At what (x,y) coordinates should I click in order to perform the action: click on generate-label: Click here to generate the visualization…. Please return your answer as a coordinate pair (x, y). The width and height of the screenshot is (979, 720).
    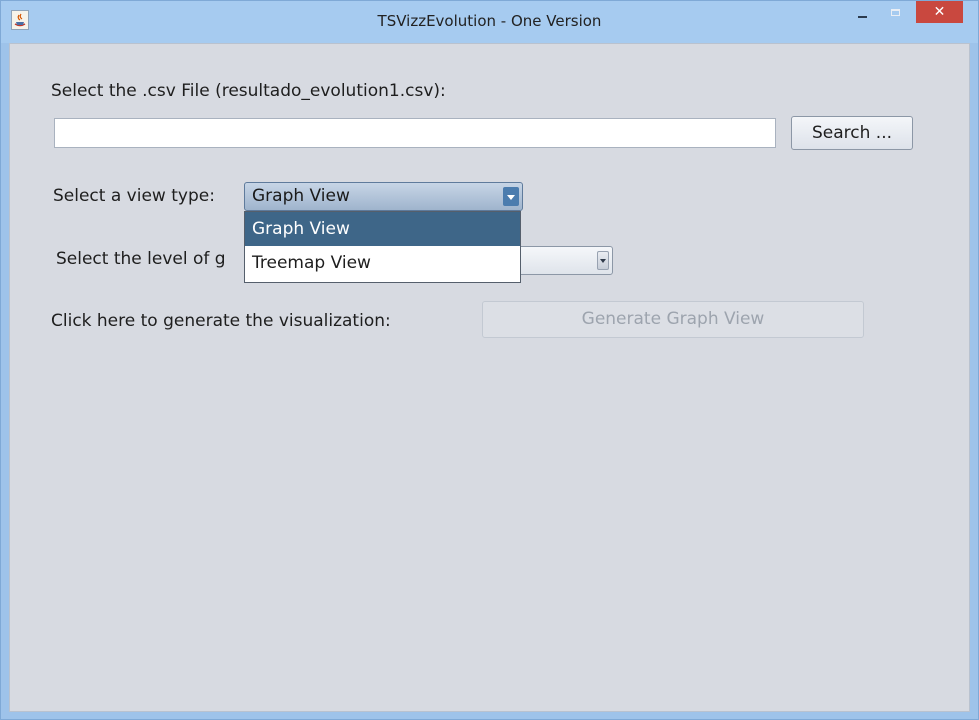
    Looking at the image, I should click on (221, 321).